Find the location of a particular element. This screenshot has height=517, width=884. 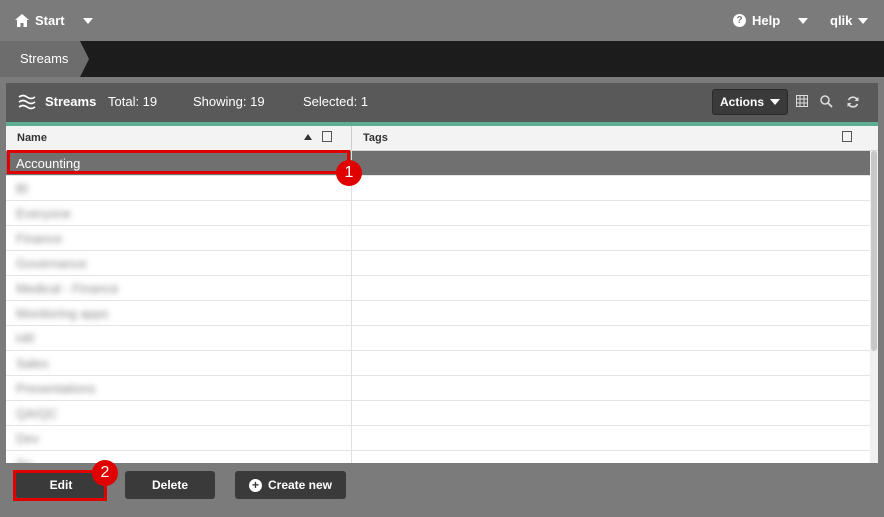

row-name: Governance is located at coordinates (51, 263).